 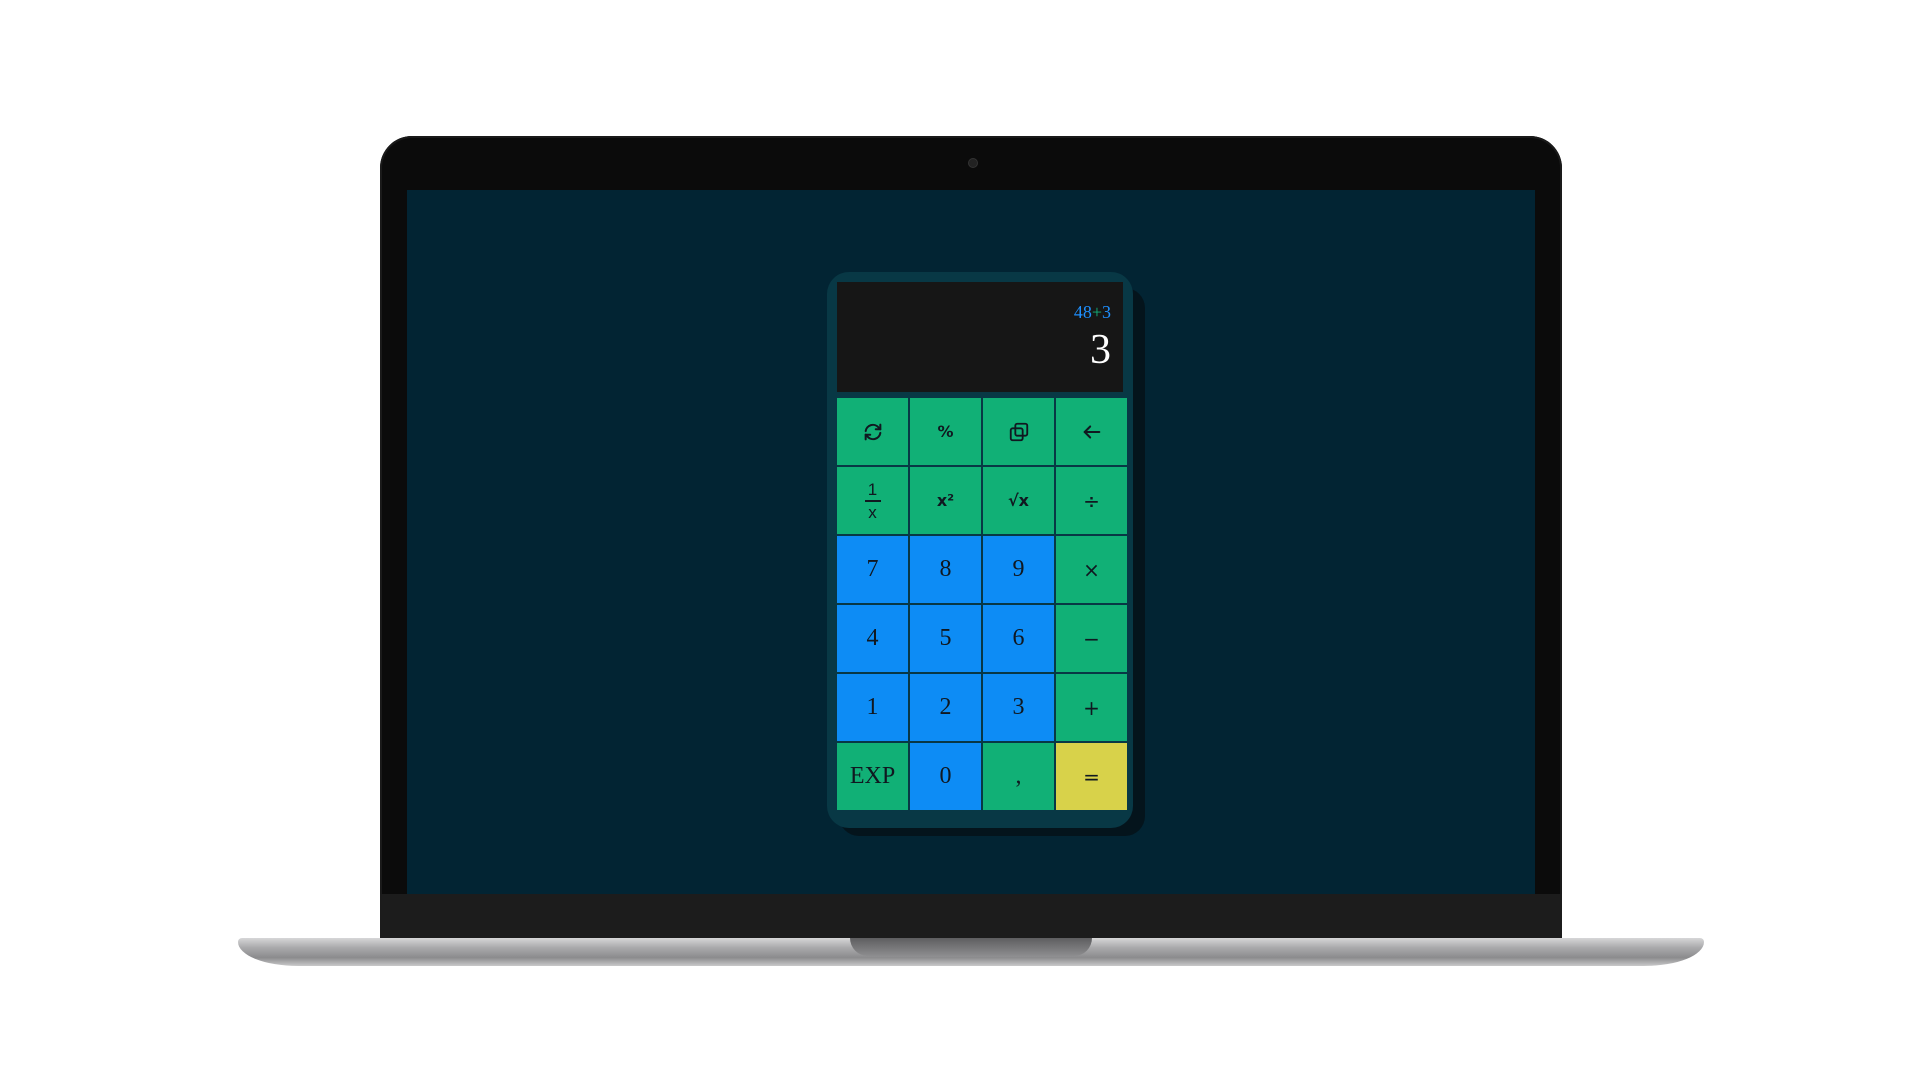 What do you see at coordinates (872, 489) in the screenshot?
I see `reciprocal-numerator: 1` at bounding box center [872, 489].